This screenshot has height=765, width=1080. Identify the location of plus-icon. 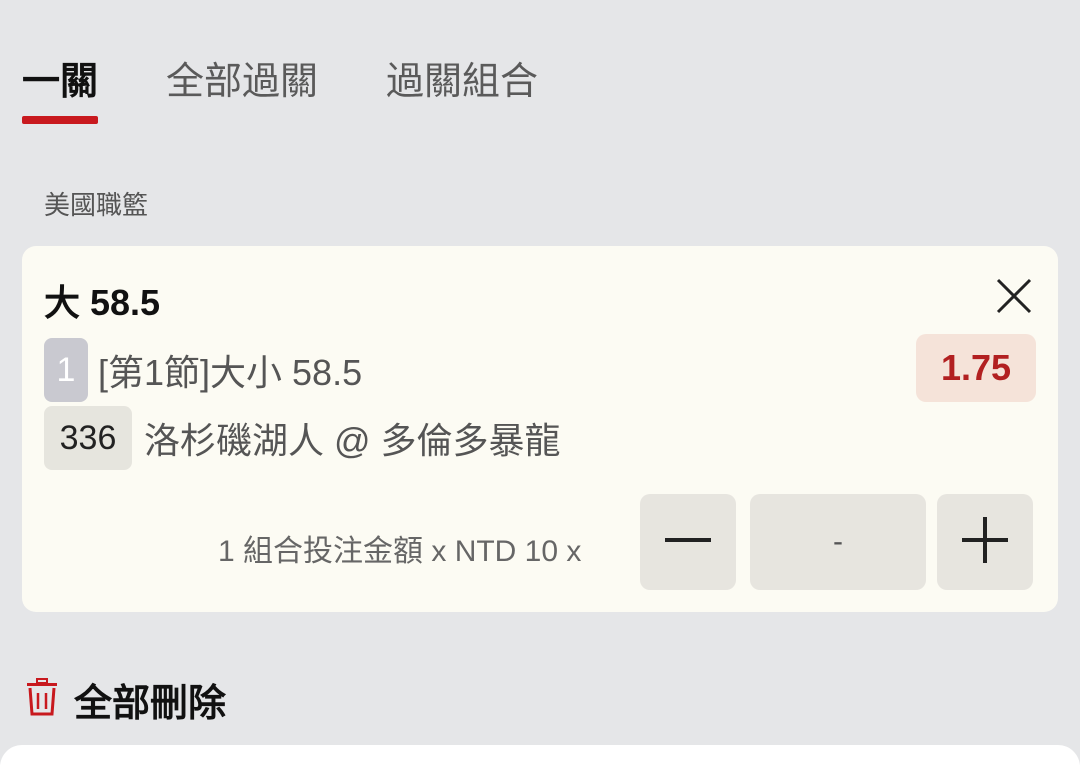
(985, 542).